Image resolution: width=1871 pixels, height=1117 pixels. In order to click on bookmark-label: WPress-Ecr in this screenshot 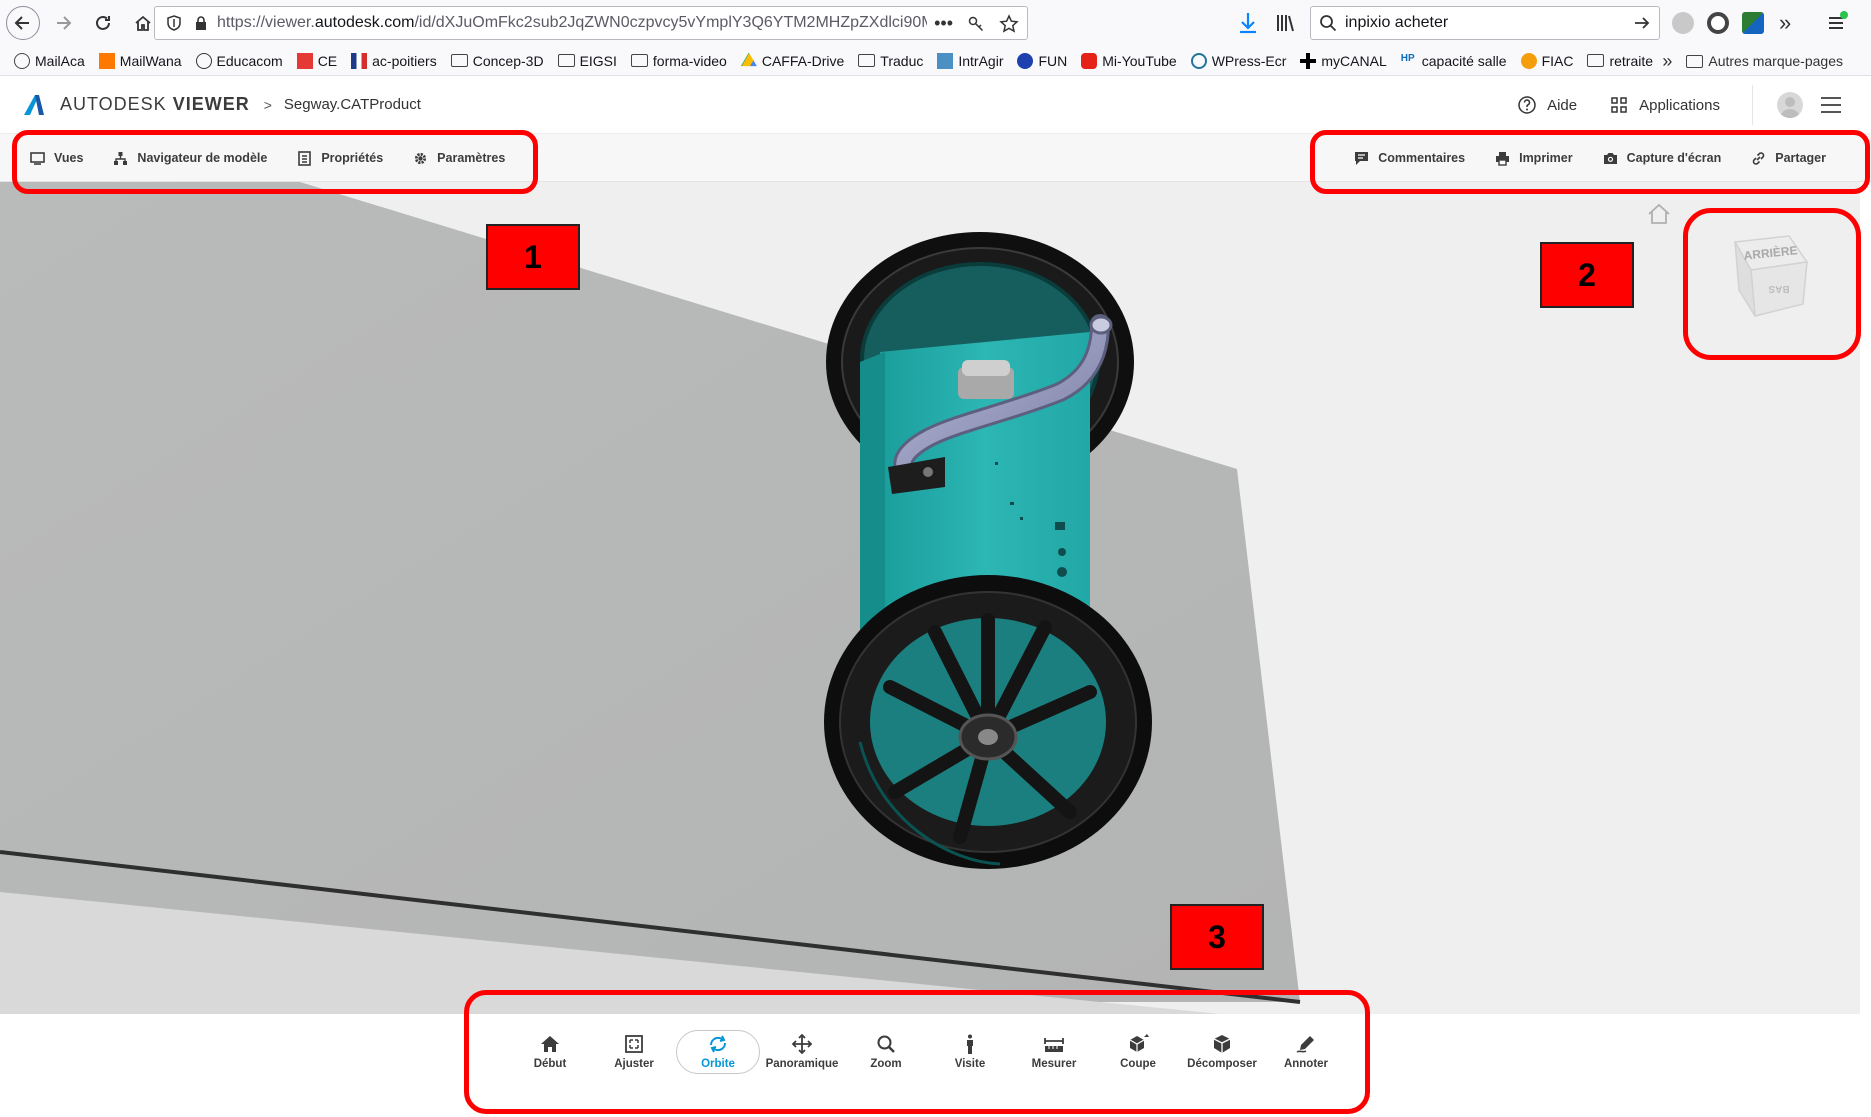, I will do `click(1249, 60)`.